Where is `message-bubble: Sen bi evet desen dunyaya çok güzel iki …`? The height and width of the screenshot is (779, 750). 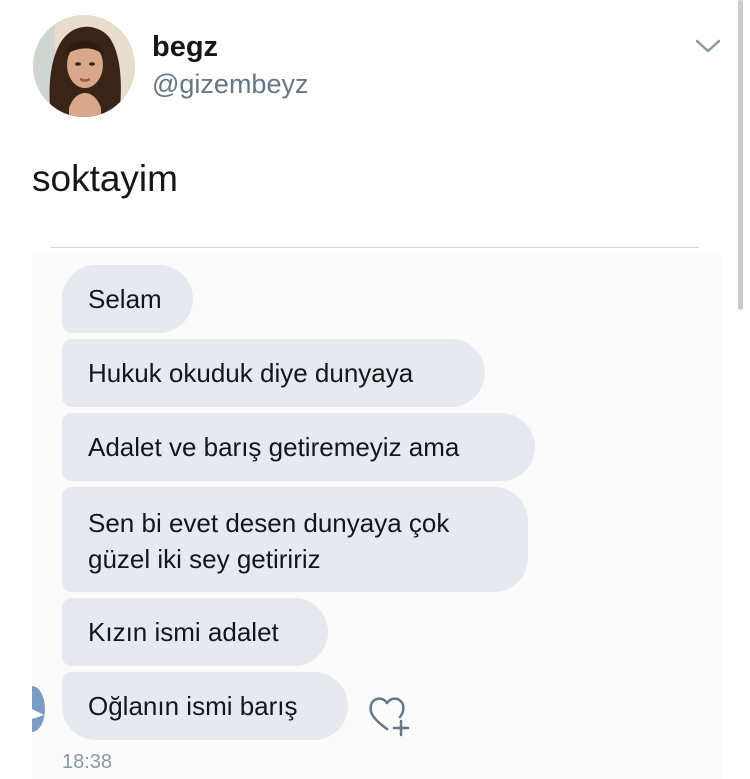
message-bubble: Sen bi evet desen dunyaya çok güzel iki … is located at coordinates (295, 539).